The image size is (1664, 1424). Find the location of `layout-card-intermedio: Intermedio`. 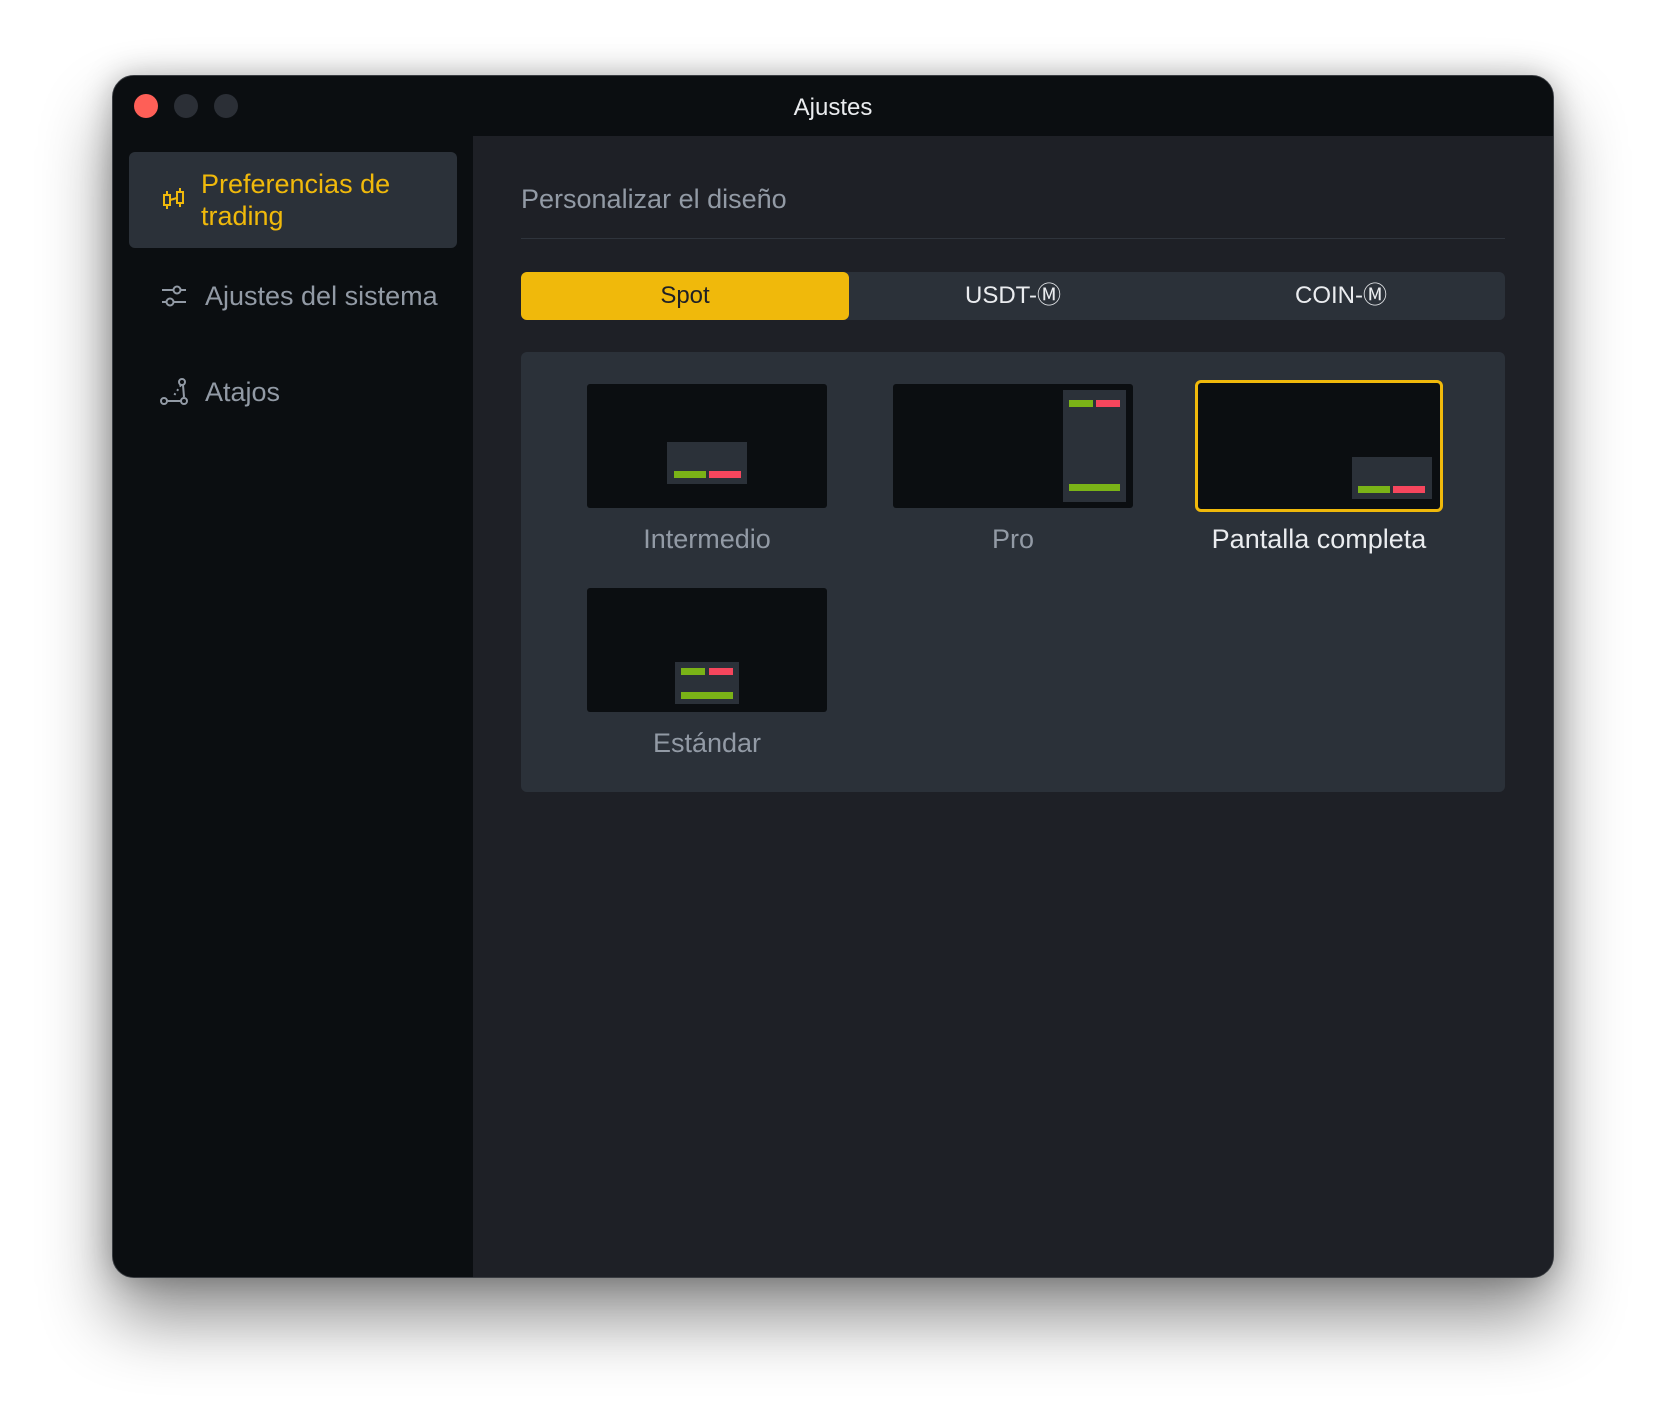

layout-card-intermedio: Intermedio is located at coordinates (707, 469).